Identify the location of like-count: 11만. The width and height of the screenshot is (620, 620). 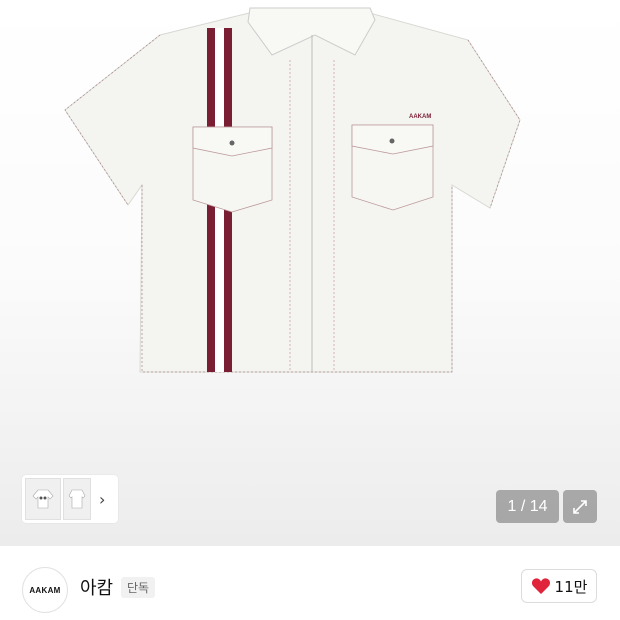
(571, 586).